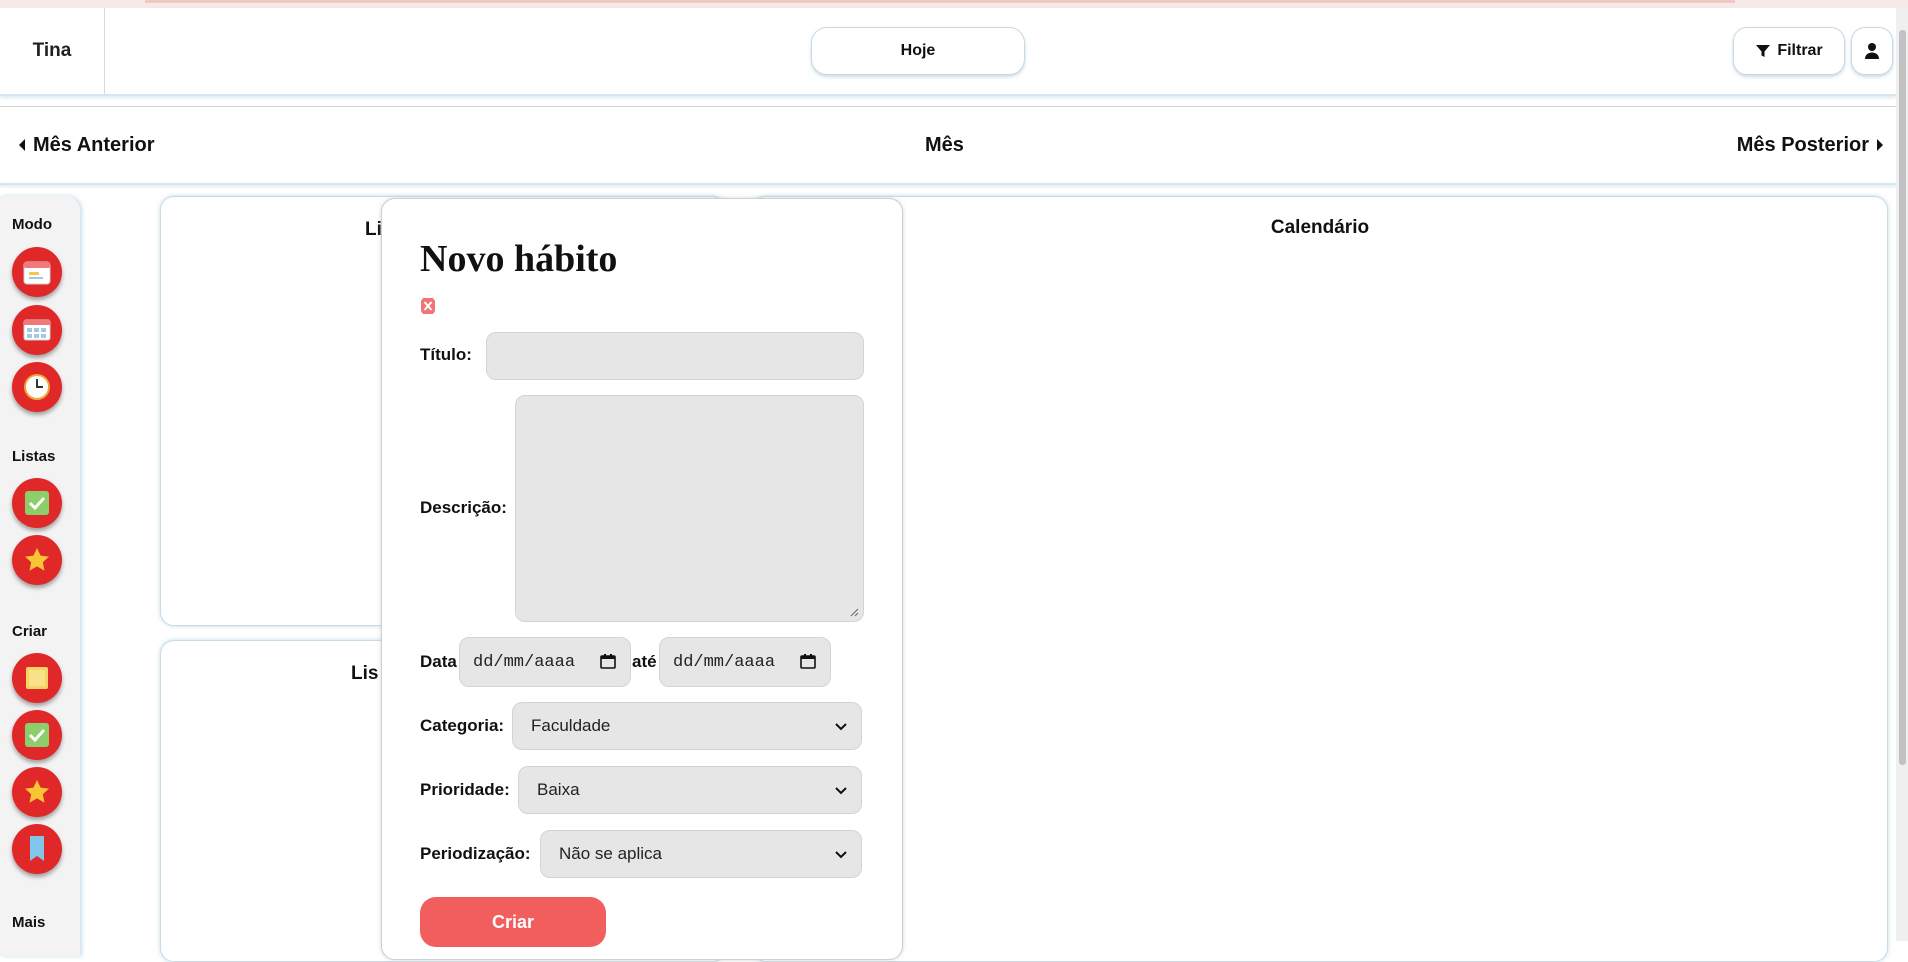 The height and width of the screenshot is (962, 1908). I want to click on end-date-placeholder: dd/mm/aaaa, so click(724, 662).